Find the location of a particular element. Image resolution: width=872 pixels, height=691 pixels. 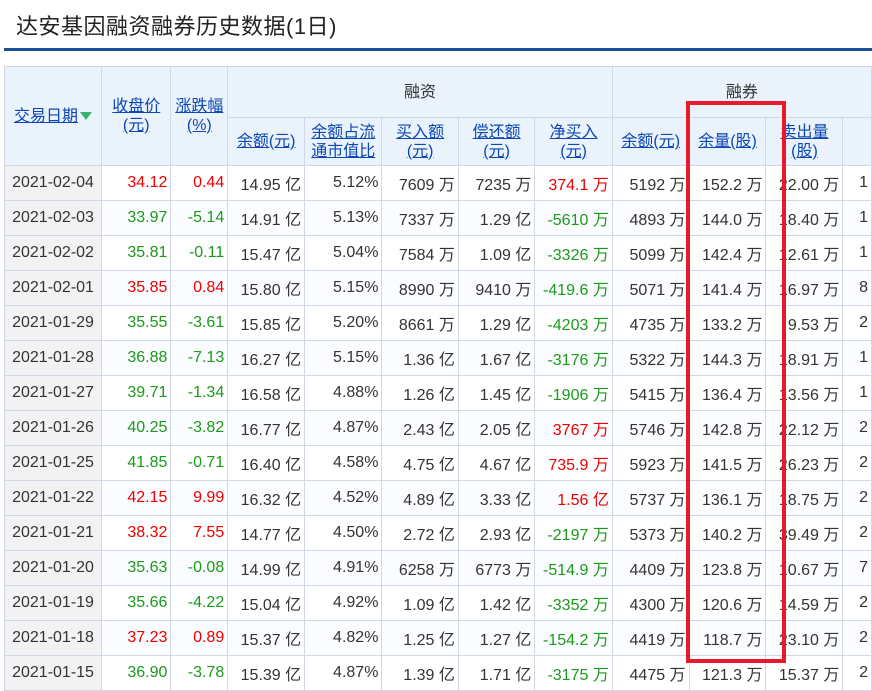

fin-buy-cell: 2.43 亿 is located at coordinates (420, 428).